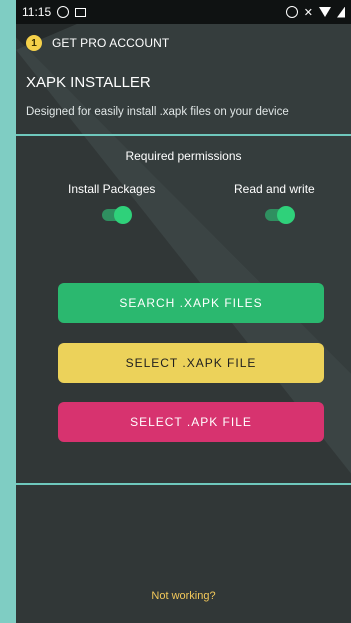 Image resolution: width=351 pixels, height=623 pixels. Describe the element at coordinates (183, 156) in the screenshot. I see `permissions-title: Required permissions` at that location.